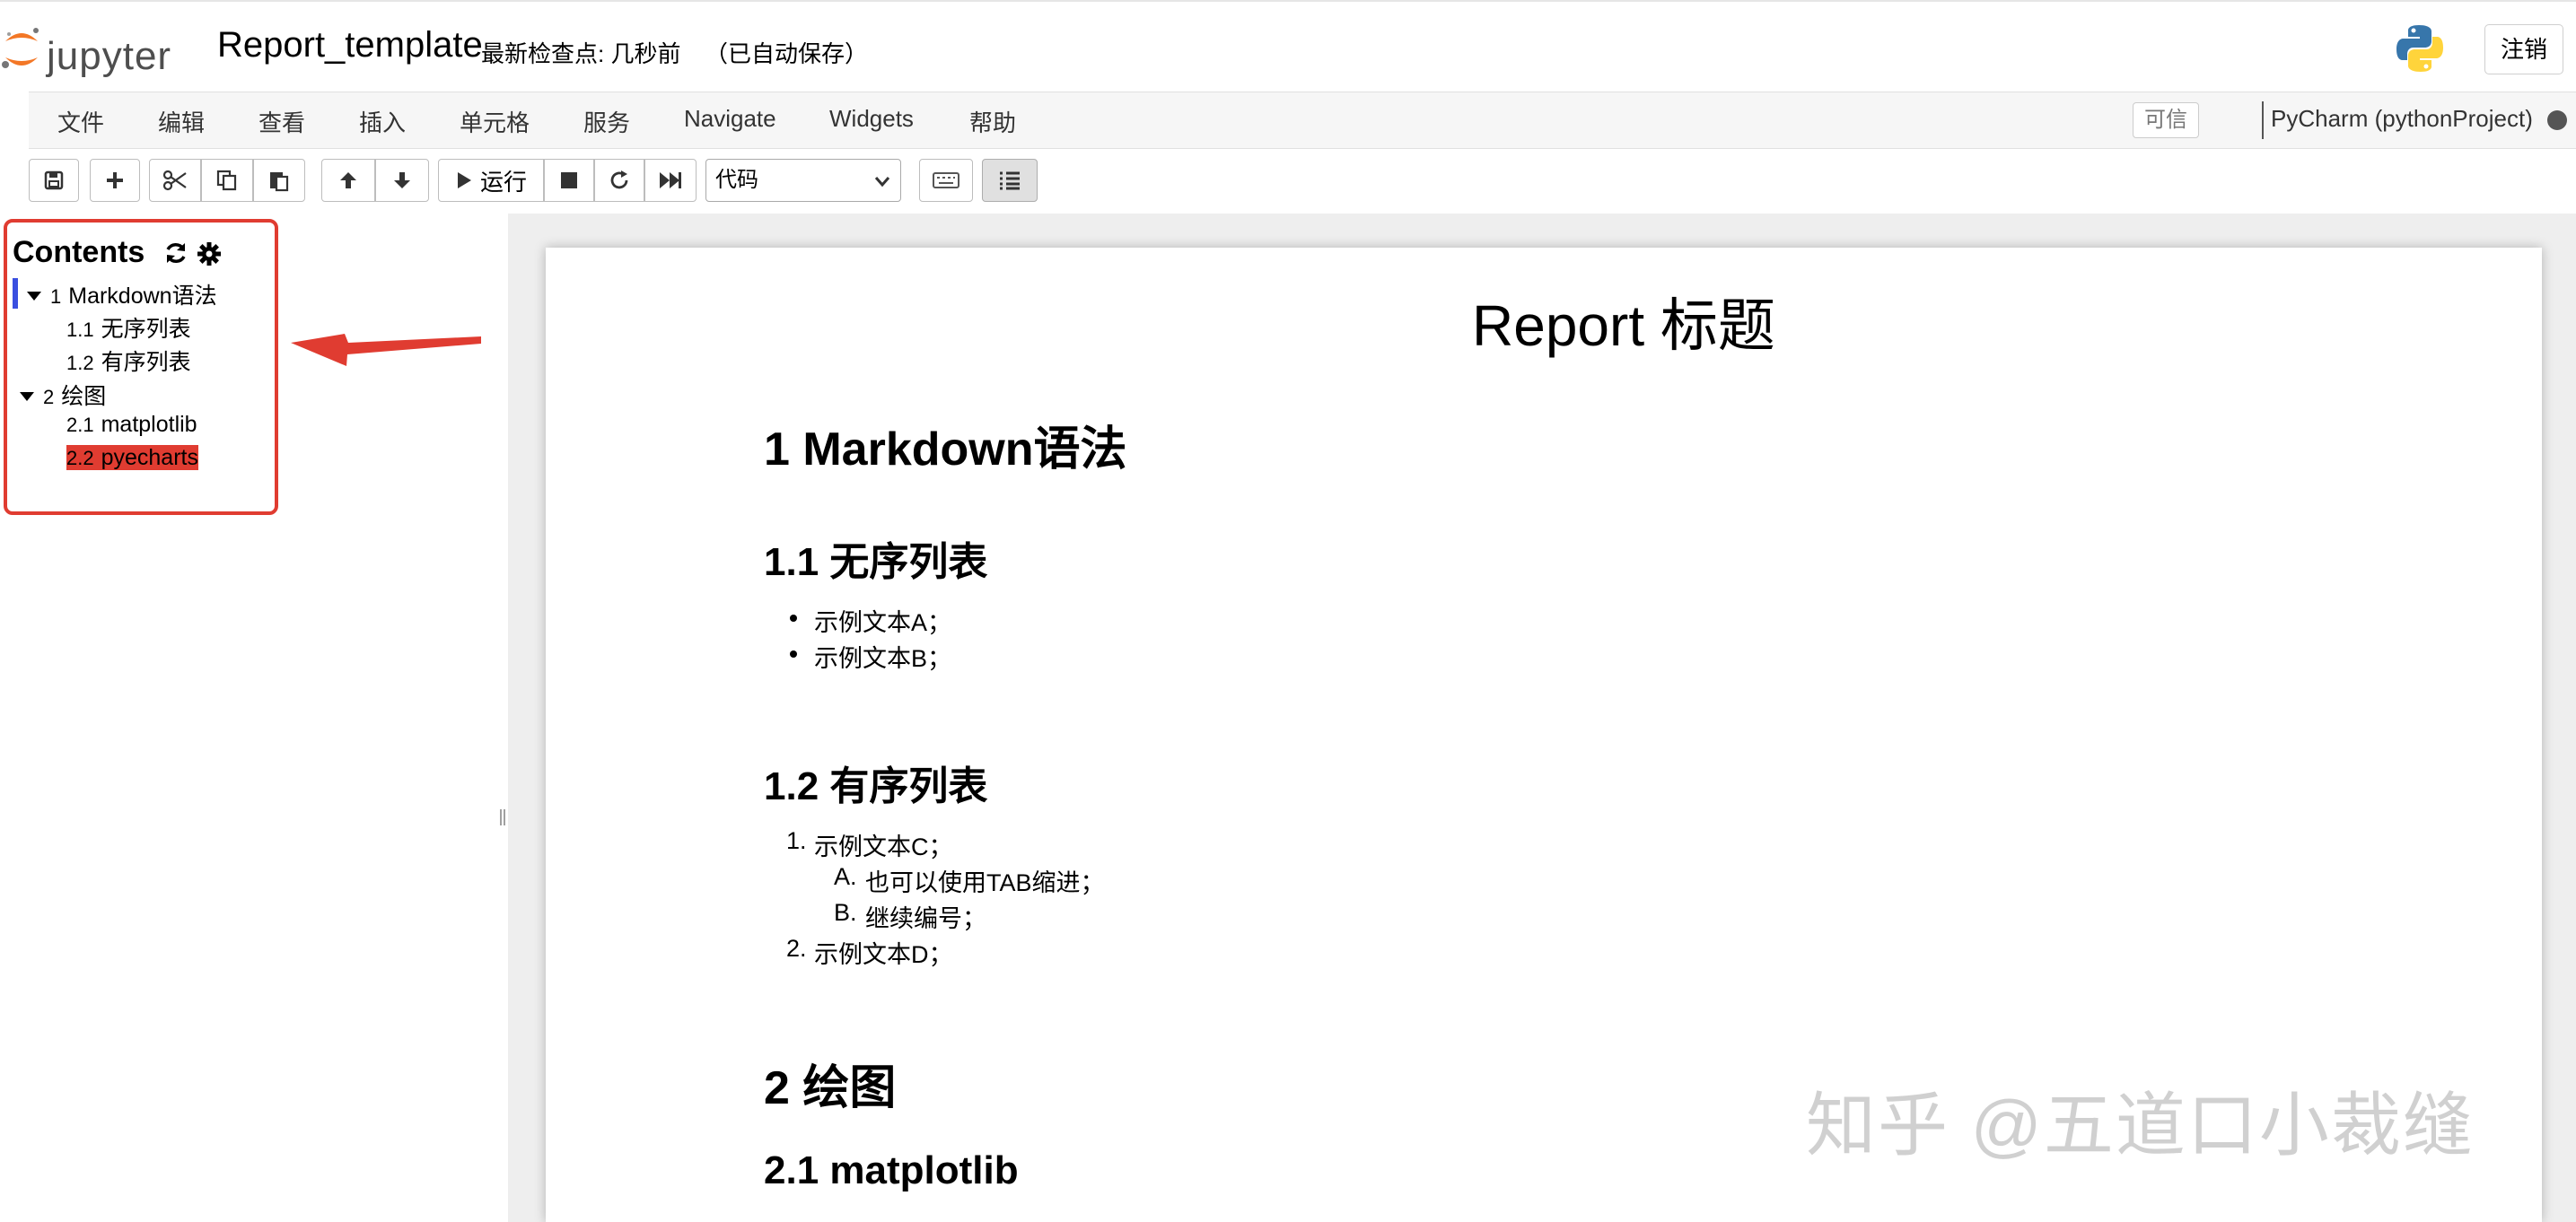  I want to click on toc-item-number: 2.1, so click(80, 425).